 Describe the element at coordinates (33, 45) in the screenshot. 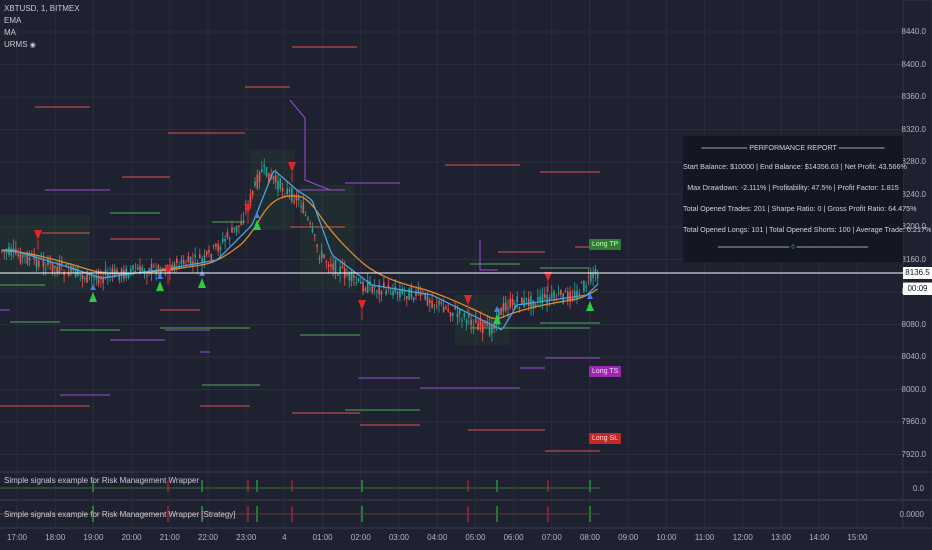

I see `eye-icon: ◉` at that location.